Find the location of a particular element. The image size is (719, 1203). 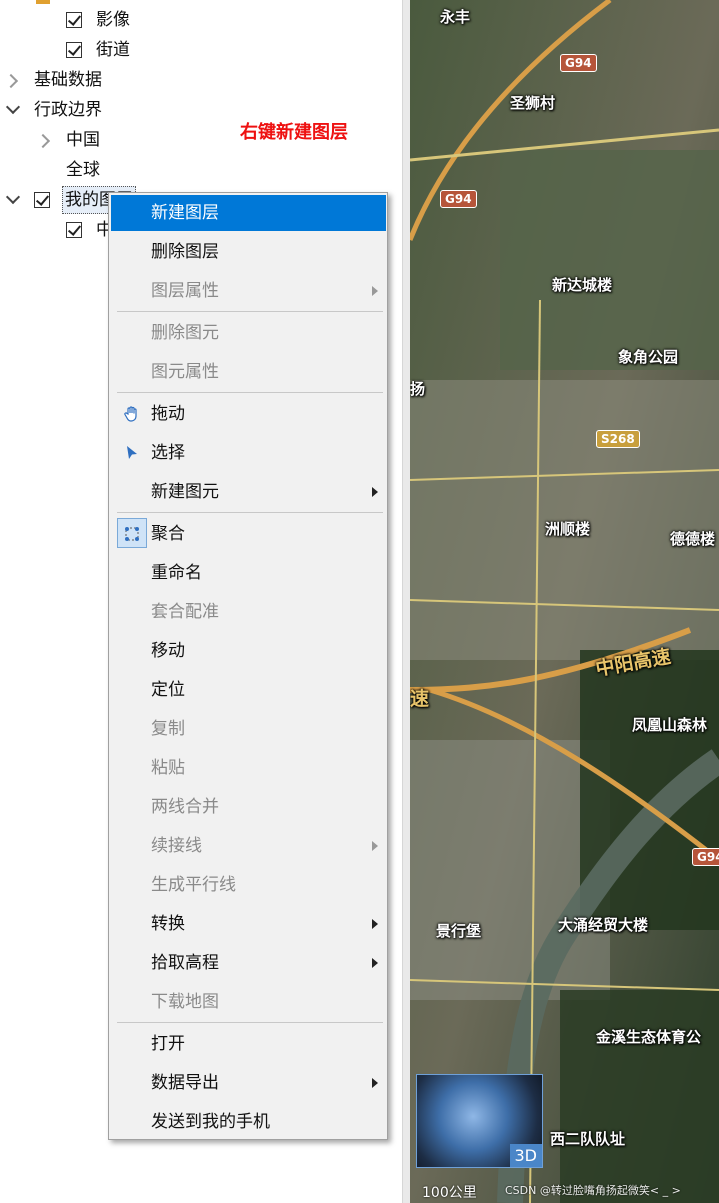

menu-item-drag: 拖动 is located at coordinates (248, 414).